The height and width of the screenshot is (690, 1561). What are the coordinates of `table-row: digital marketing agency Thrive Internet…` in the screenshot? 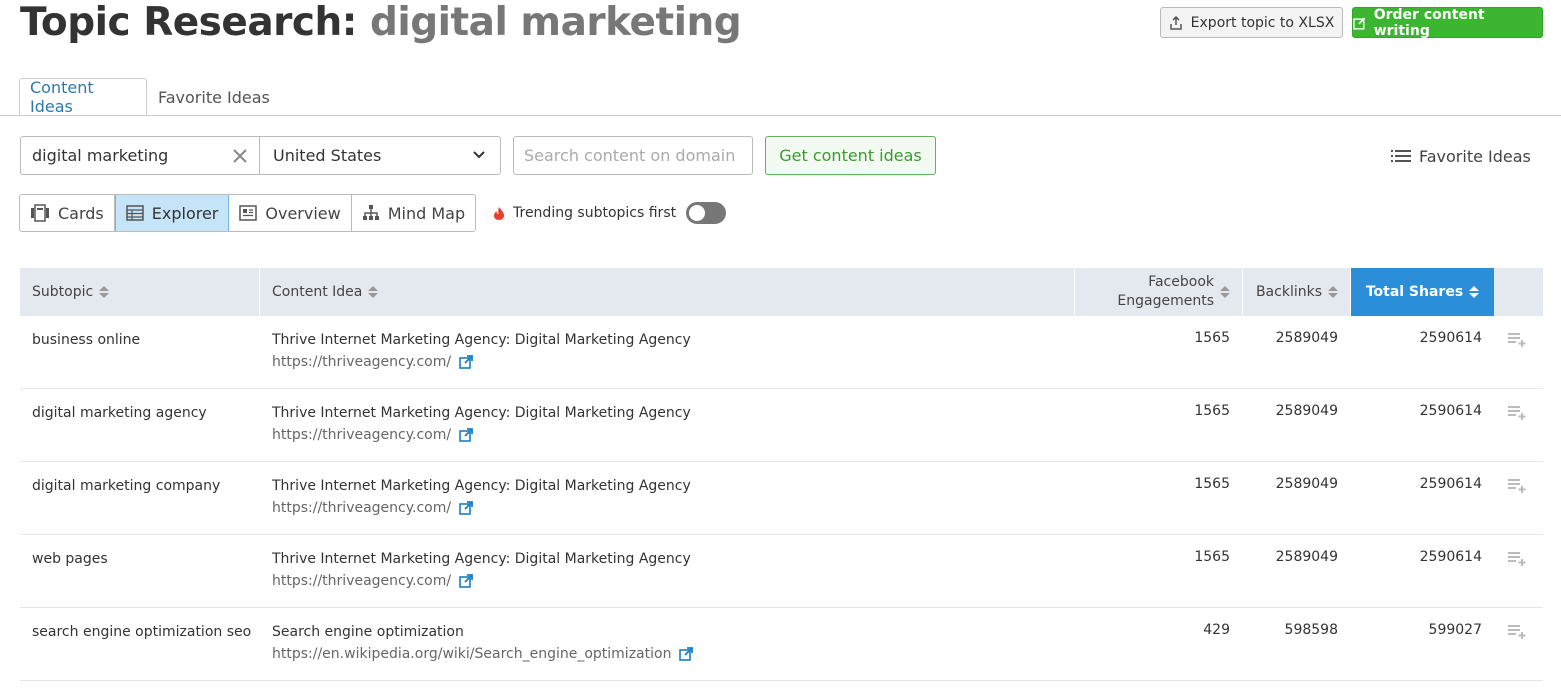 It's located at (781, 425).